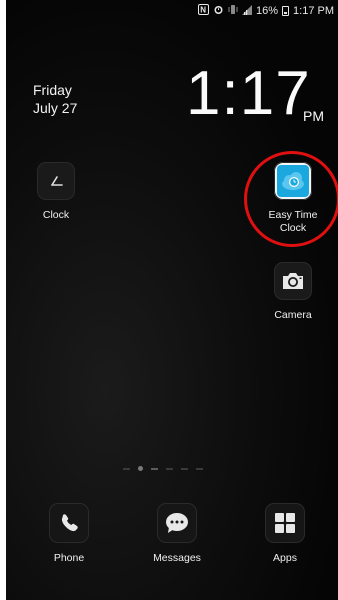  I want to click on app-label: Clock, so click(56, 215).